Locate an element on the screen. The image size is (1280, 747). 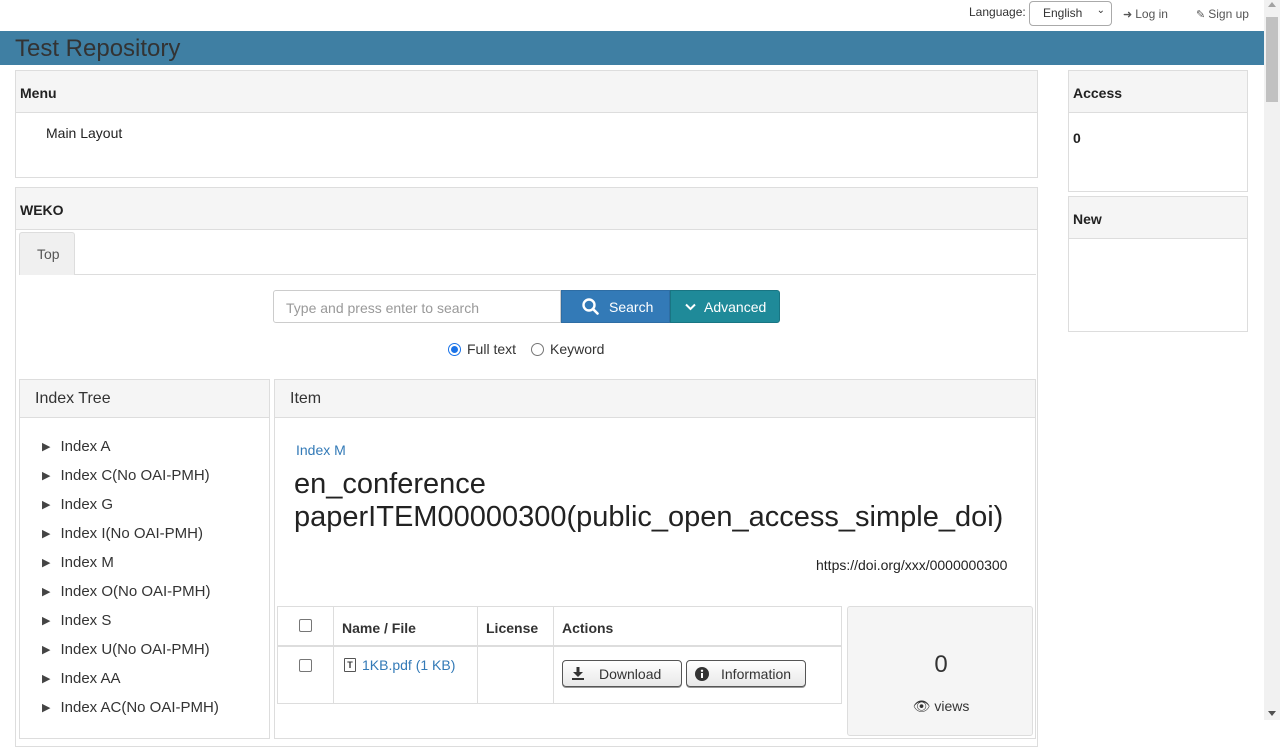
file-text-icon: T is located at coordinates (350, 665).